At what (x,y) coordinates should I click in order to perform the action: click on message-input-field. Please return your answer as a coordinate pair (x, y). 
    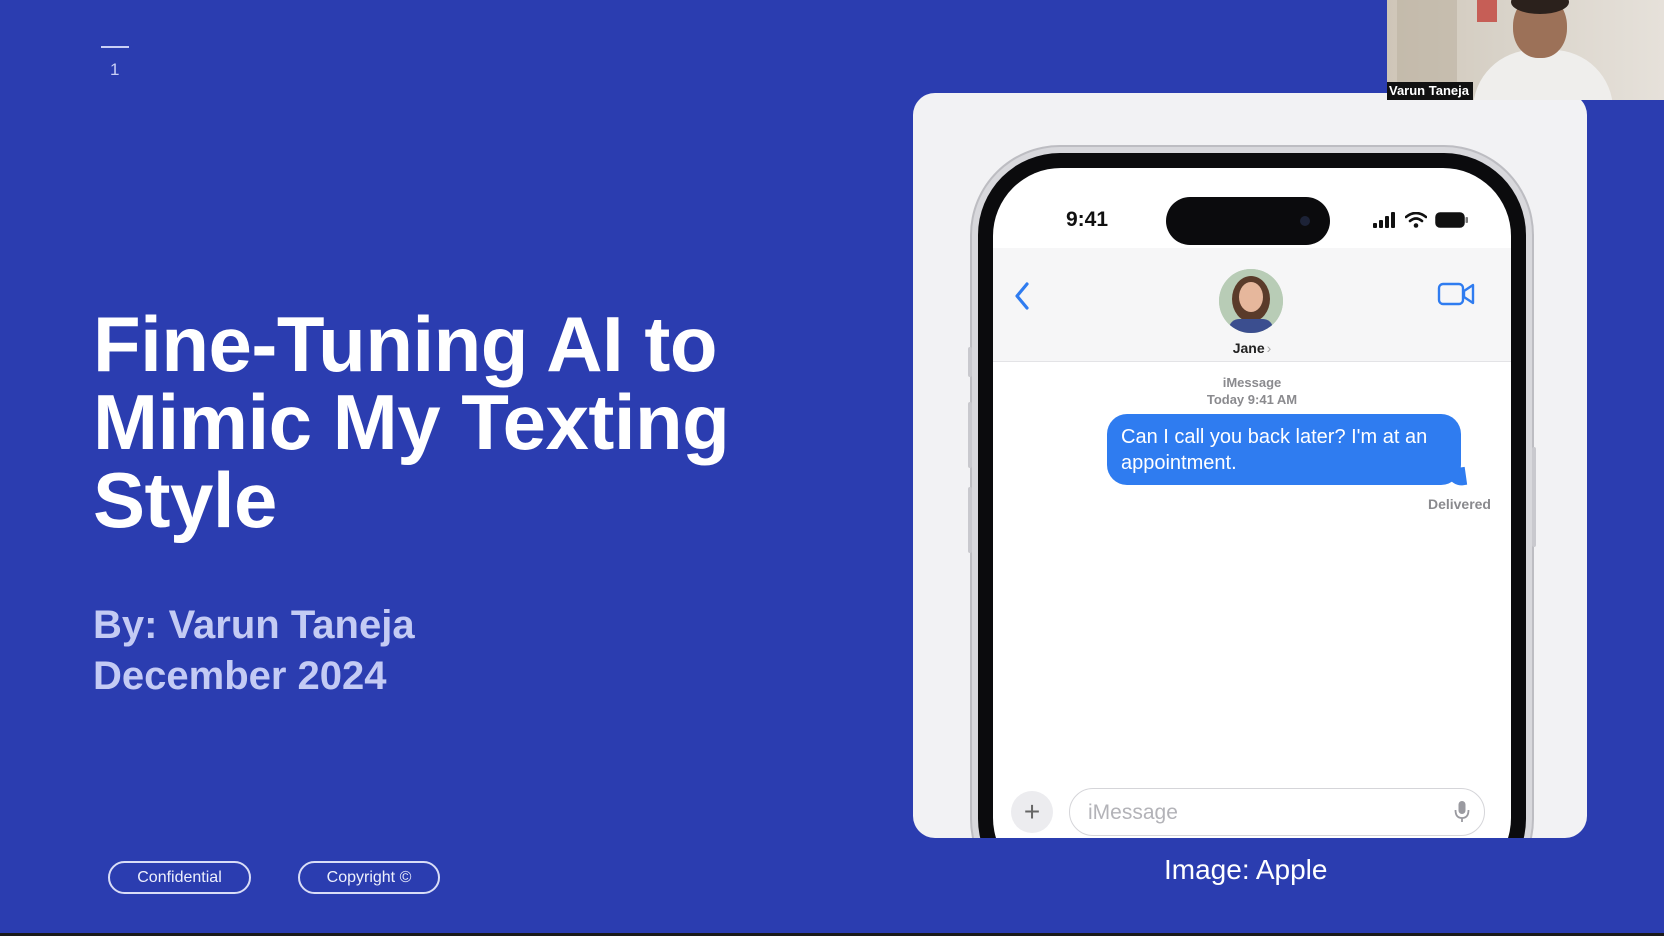
    Looking at the image, I should click on (1277, 812).